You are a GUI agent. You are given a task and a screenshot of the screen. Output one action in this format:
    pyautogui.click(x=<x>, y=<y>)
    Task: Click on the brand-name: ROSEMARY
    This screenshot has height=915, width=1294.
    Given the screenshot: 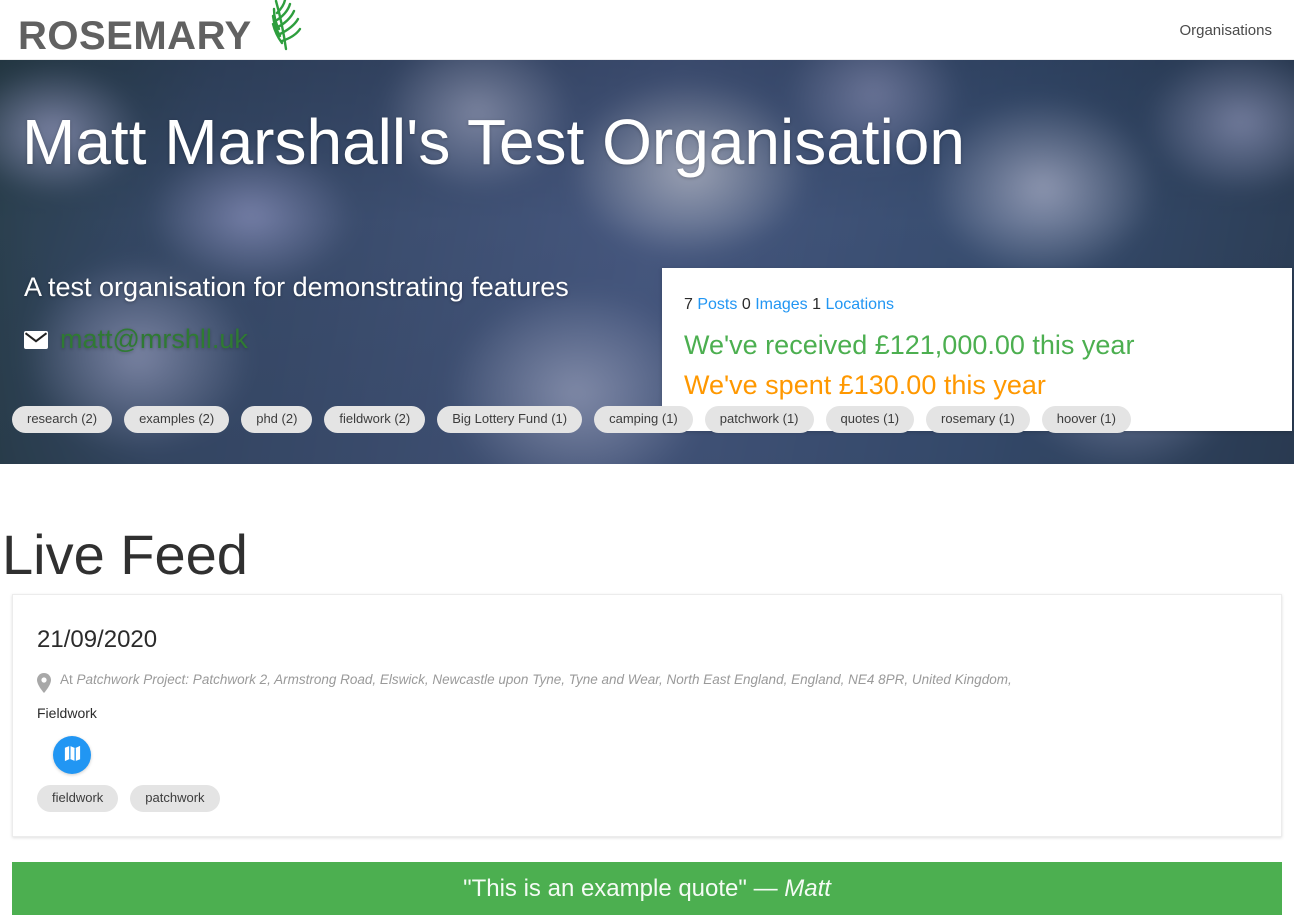 What is the action you would take?
    pyautogui.click(x=135, y=36)
    